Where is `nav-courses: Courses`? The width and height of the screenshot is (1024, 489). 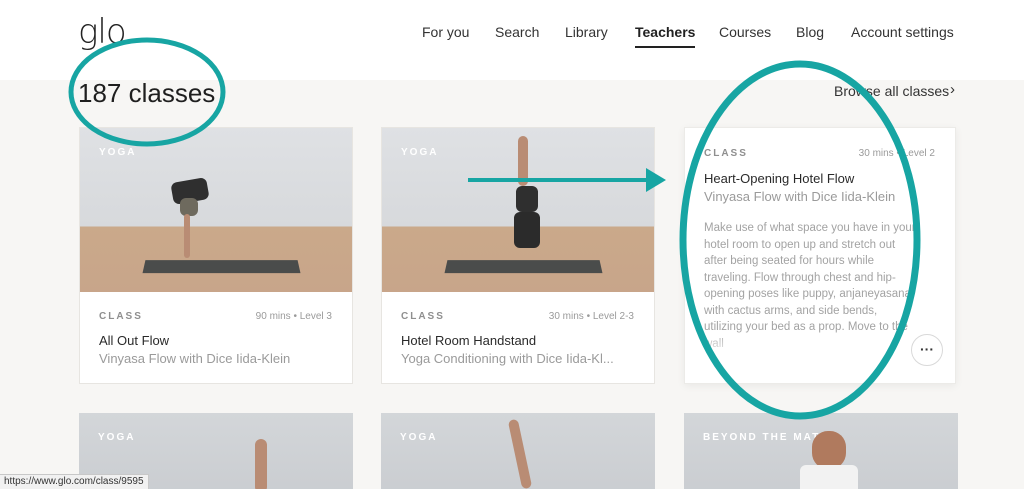 nav-courses: Courses is located at coordinates (745, 32).